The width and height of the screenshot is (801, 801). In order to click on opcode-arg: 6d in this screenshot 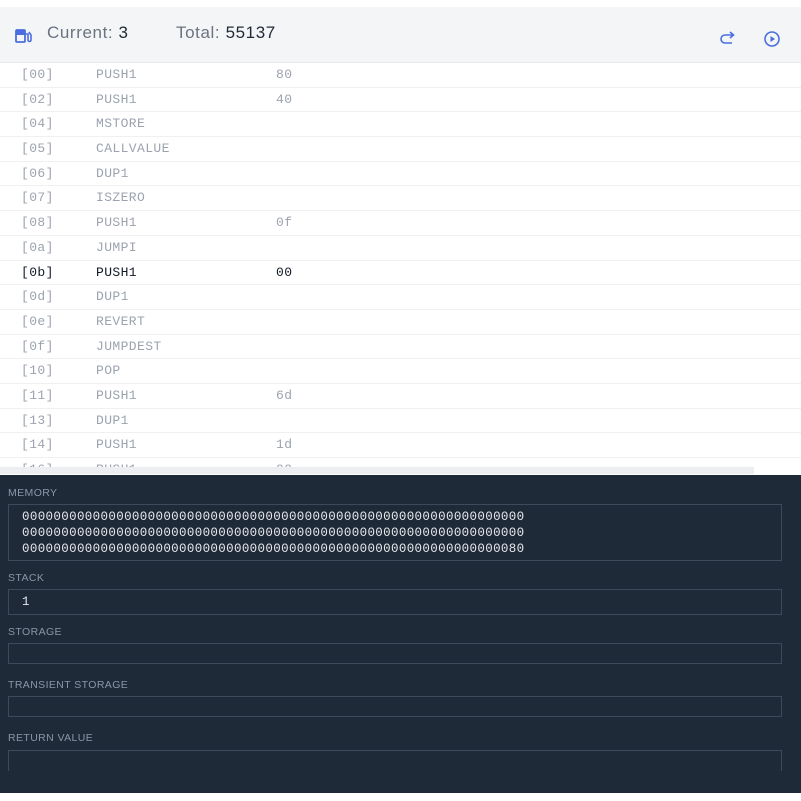, I will do `click(284, 395)`.